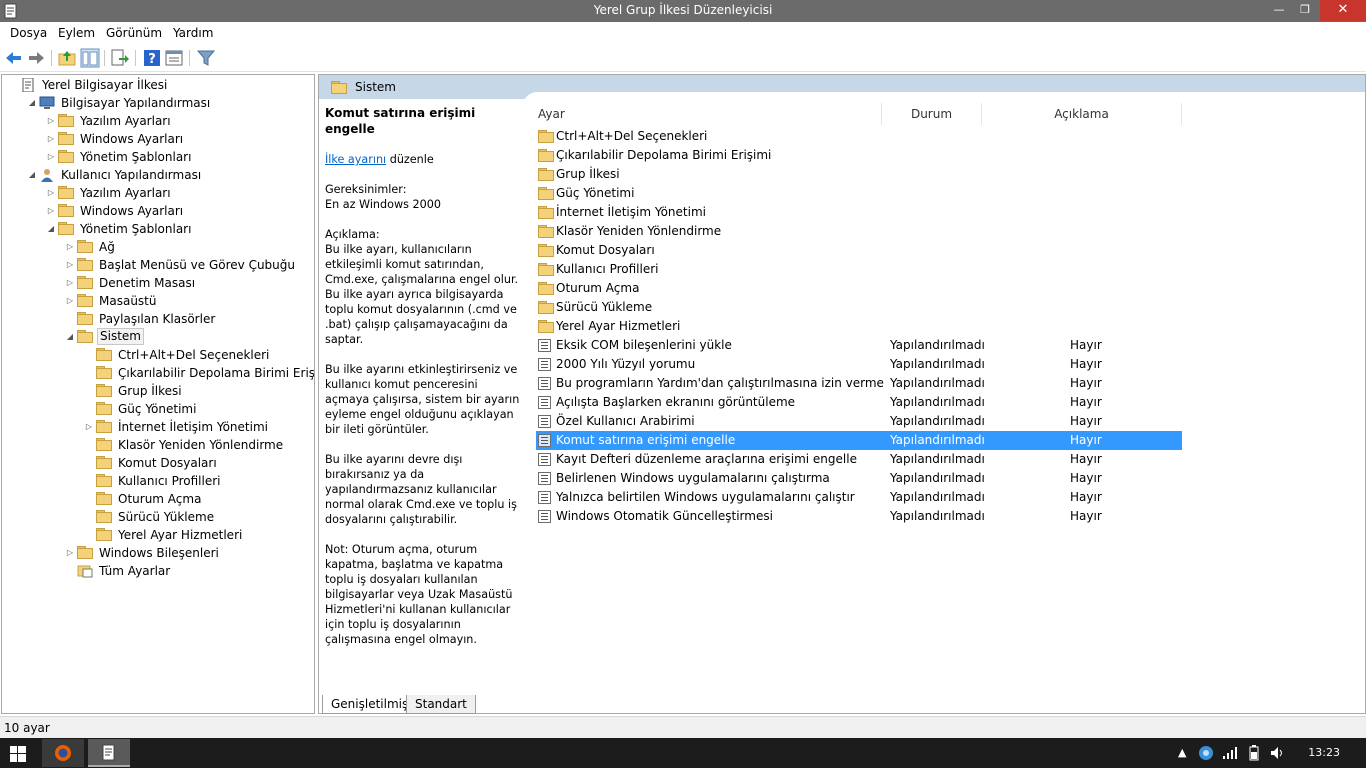  I want to click on list-folder-row: İnternet İletişim Yönetimi, so click(859, 212).